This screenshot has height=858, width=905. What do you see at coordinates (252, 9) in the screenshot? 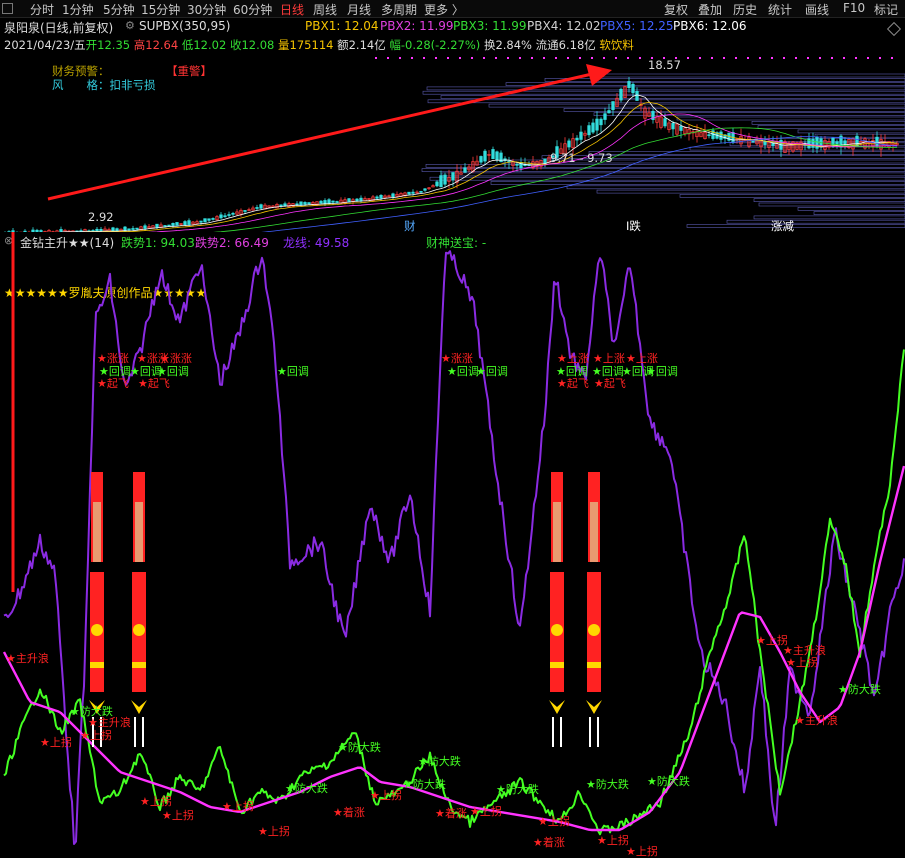
I see `tab-60min: 60分钟` at bounding box center [252, 9].